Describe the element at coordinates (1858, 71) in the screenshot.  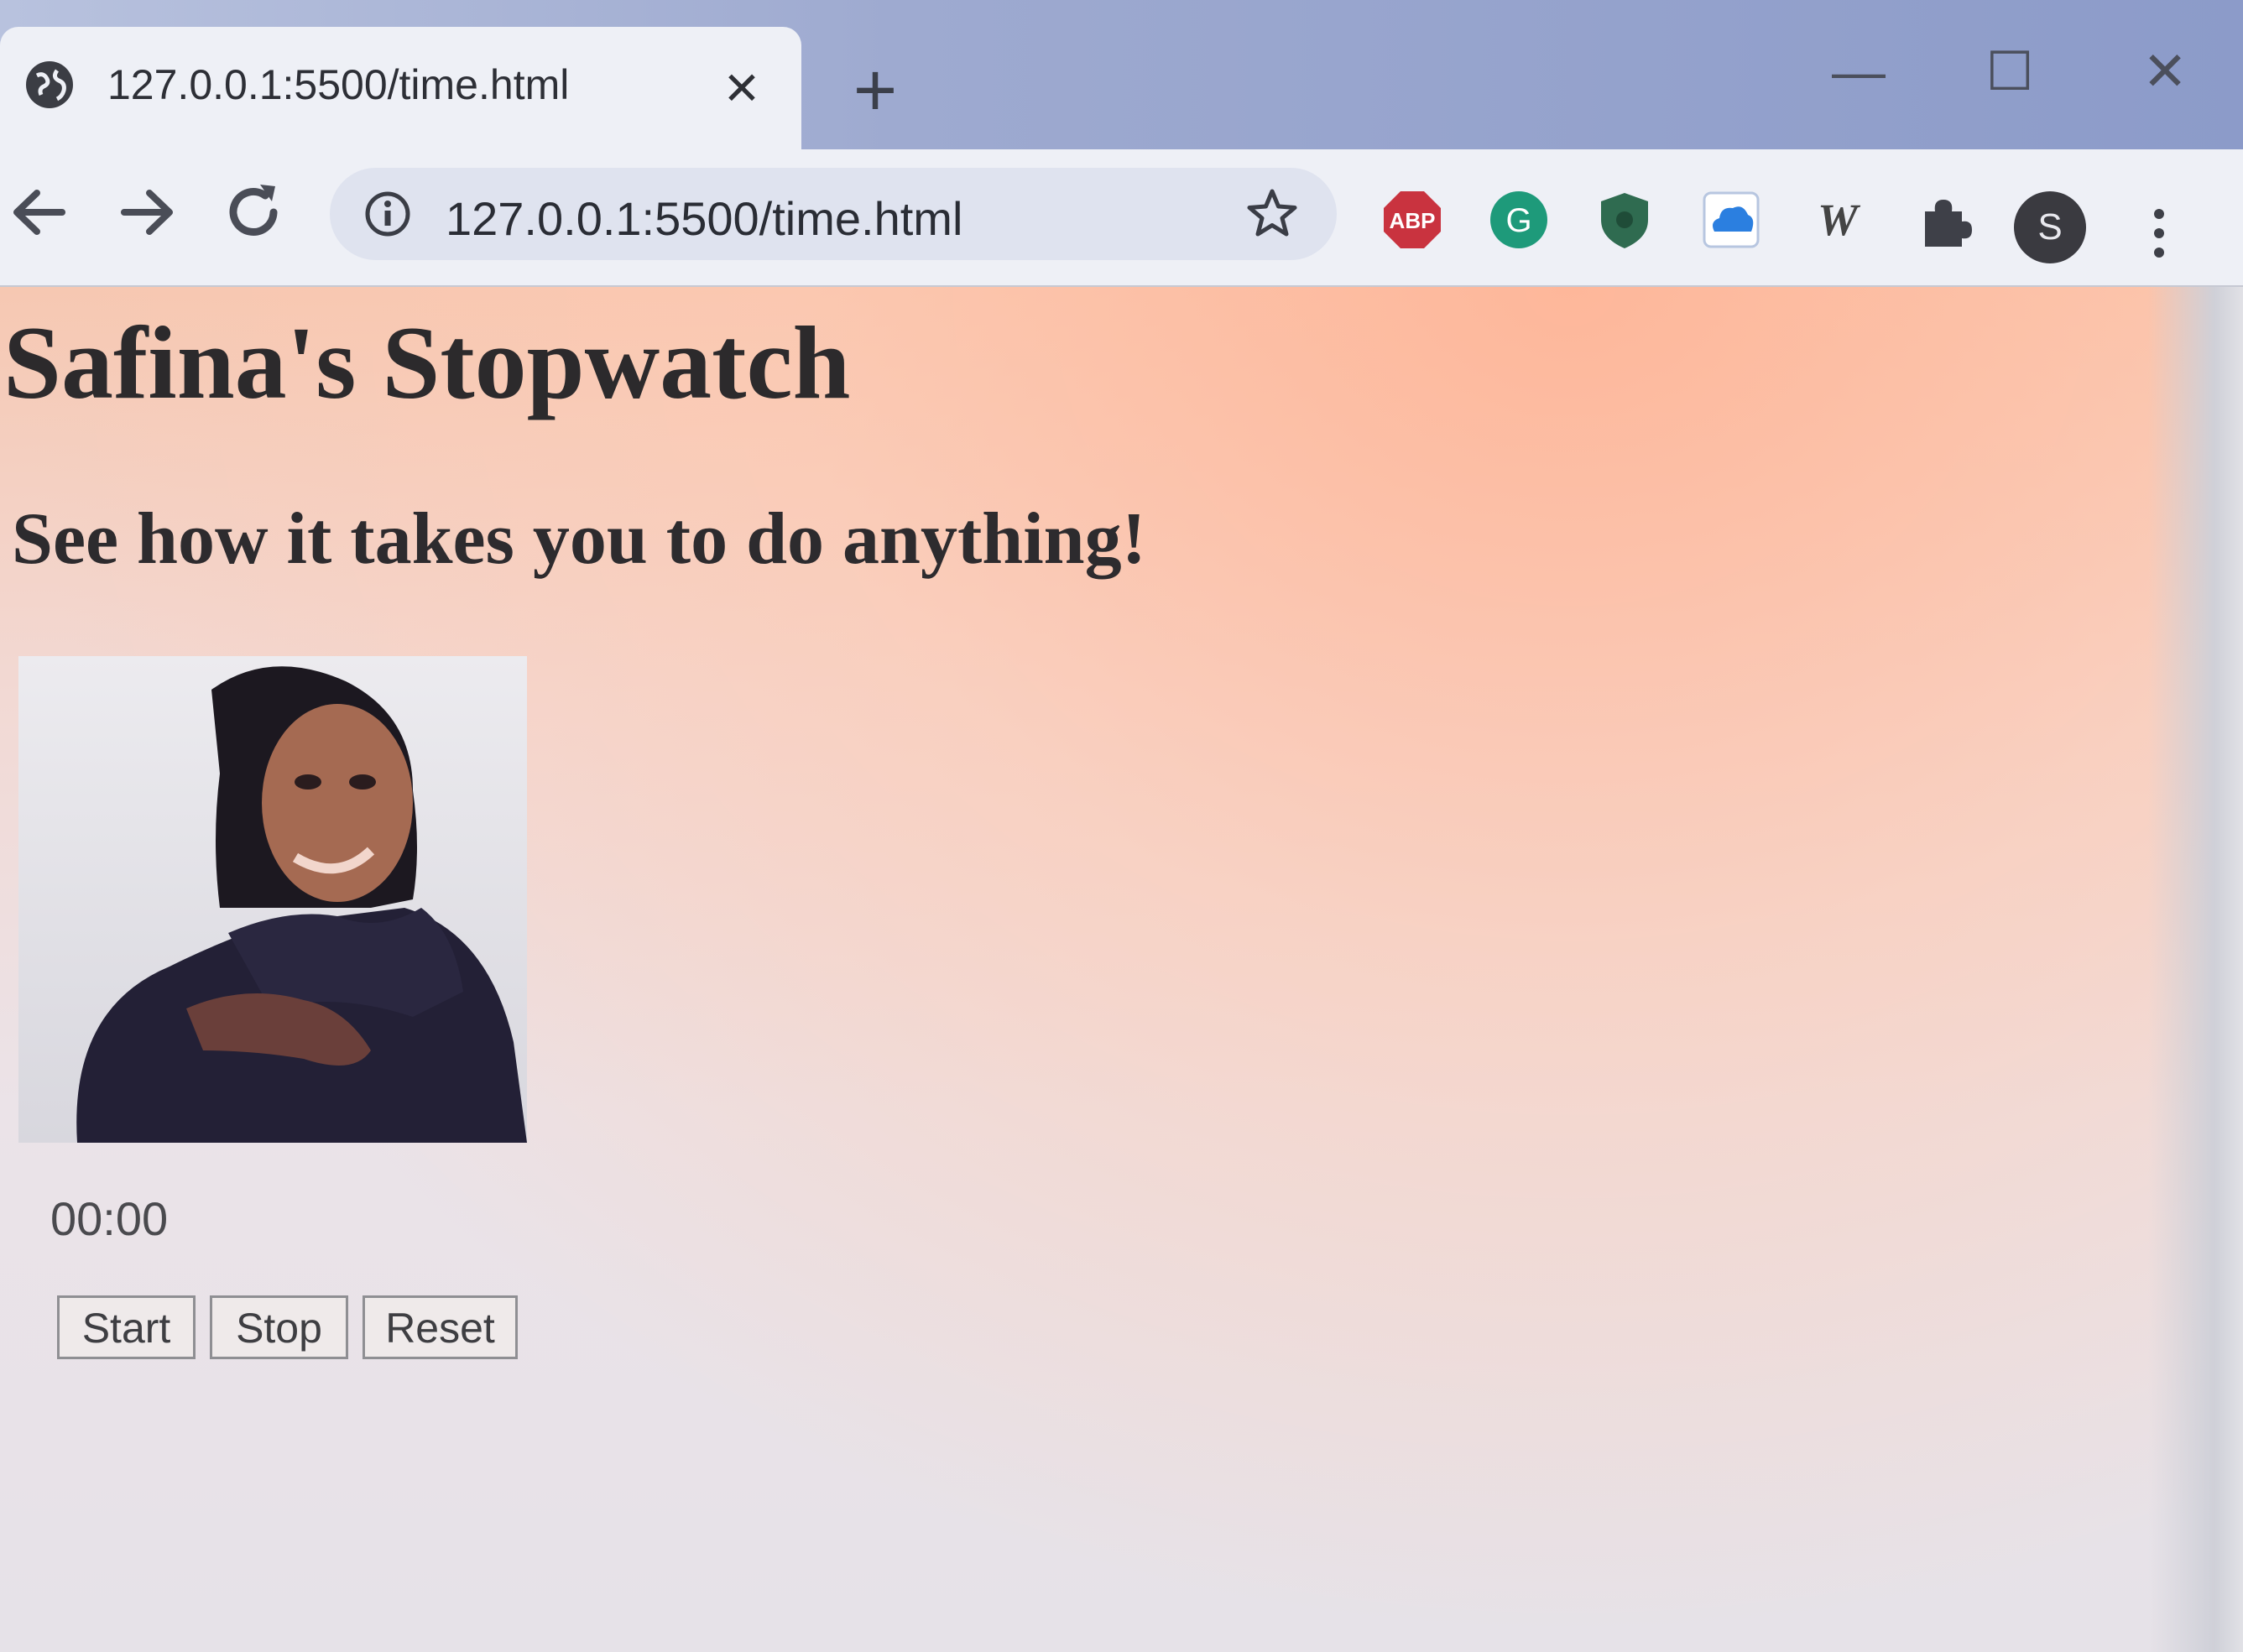
I see `minimize-icon: —` at that location.